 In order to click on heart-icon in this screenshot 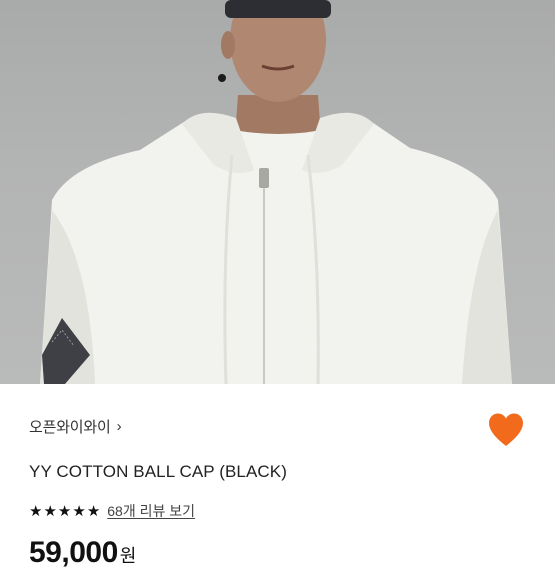, I will do `click(506, 430)`.